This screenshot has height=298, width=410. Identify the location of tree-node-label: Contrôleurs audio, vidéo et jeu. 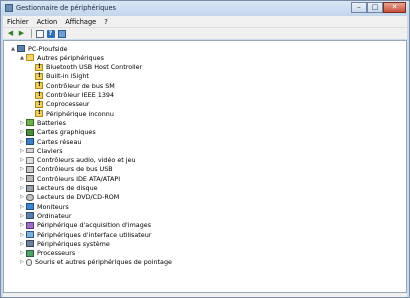
(86, 160).